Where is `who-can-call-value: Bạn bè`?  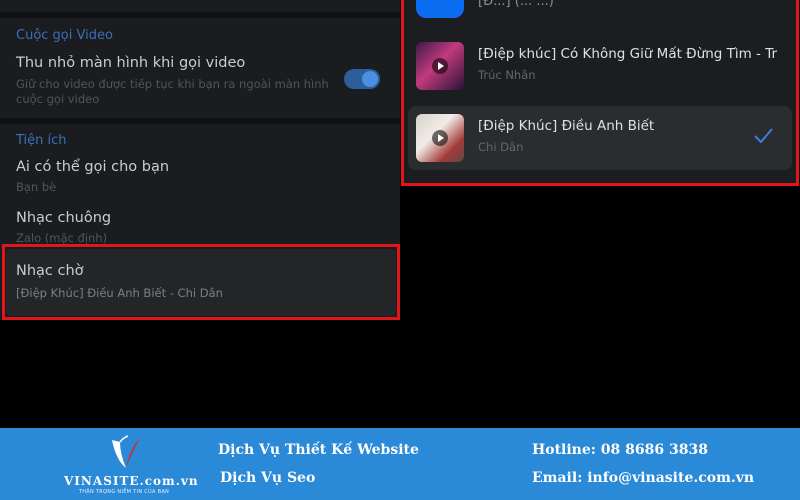 who-can-call-value: Bạn bè is located at coordinates (36, 187).